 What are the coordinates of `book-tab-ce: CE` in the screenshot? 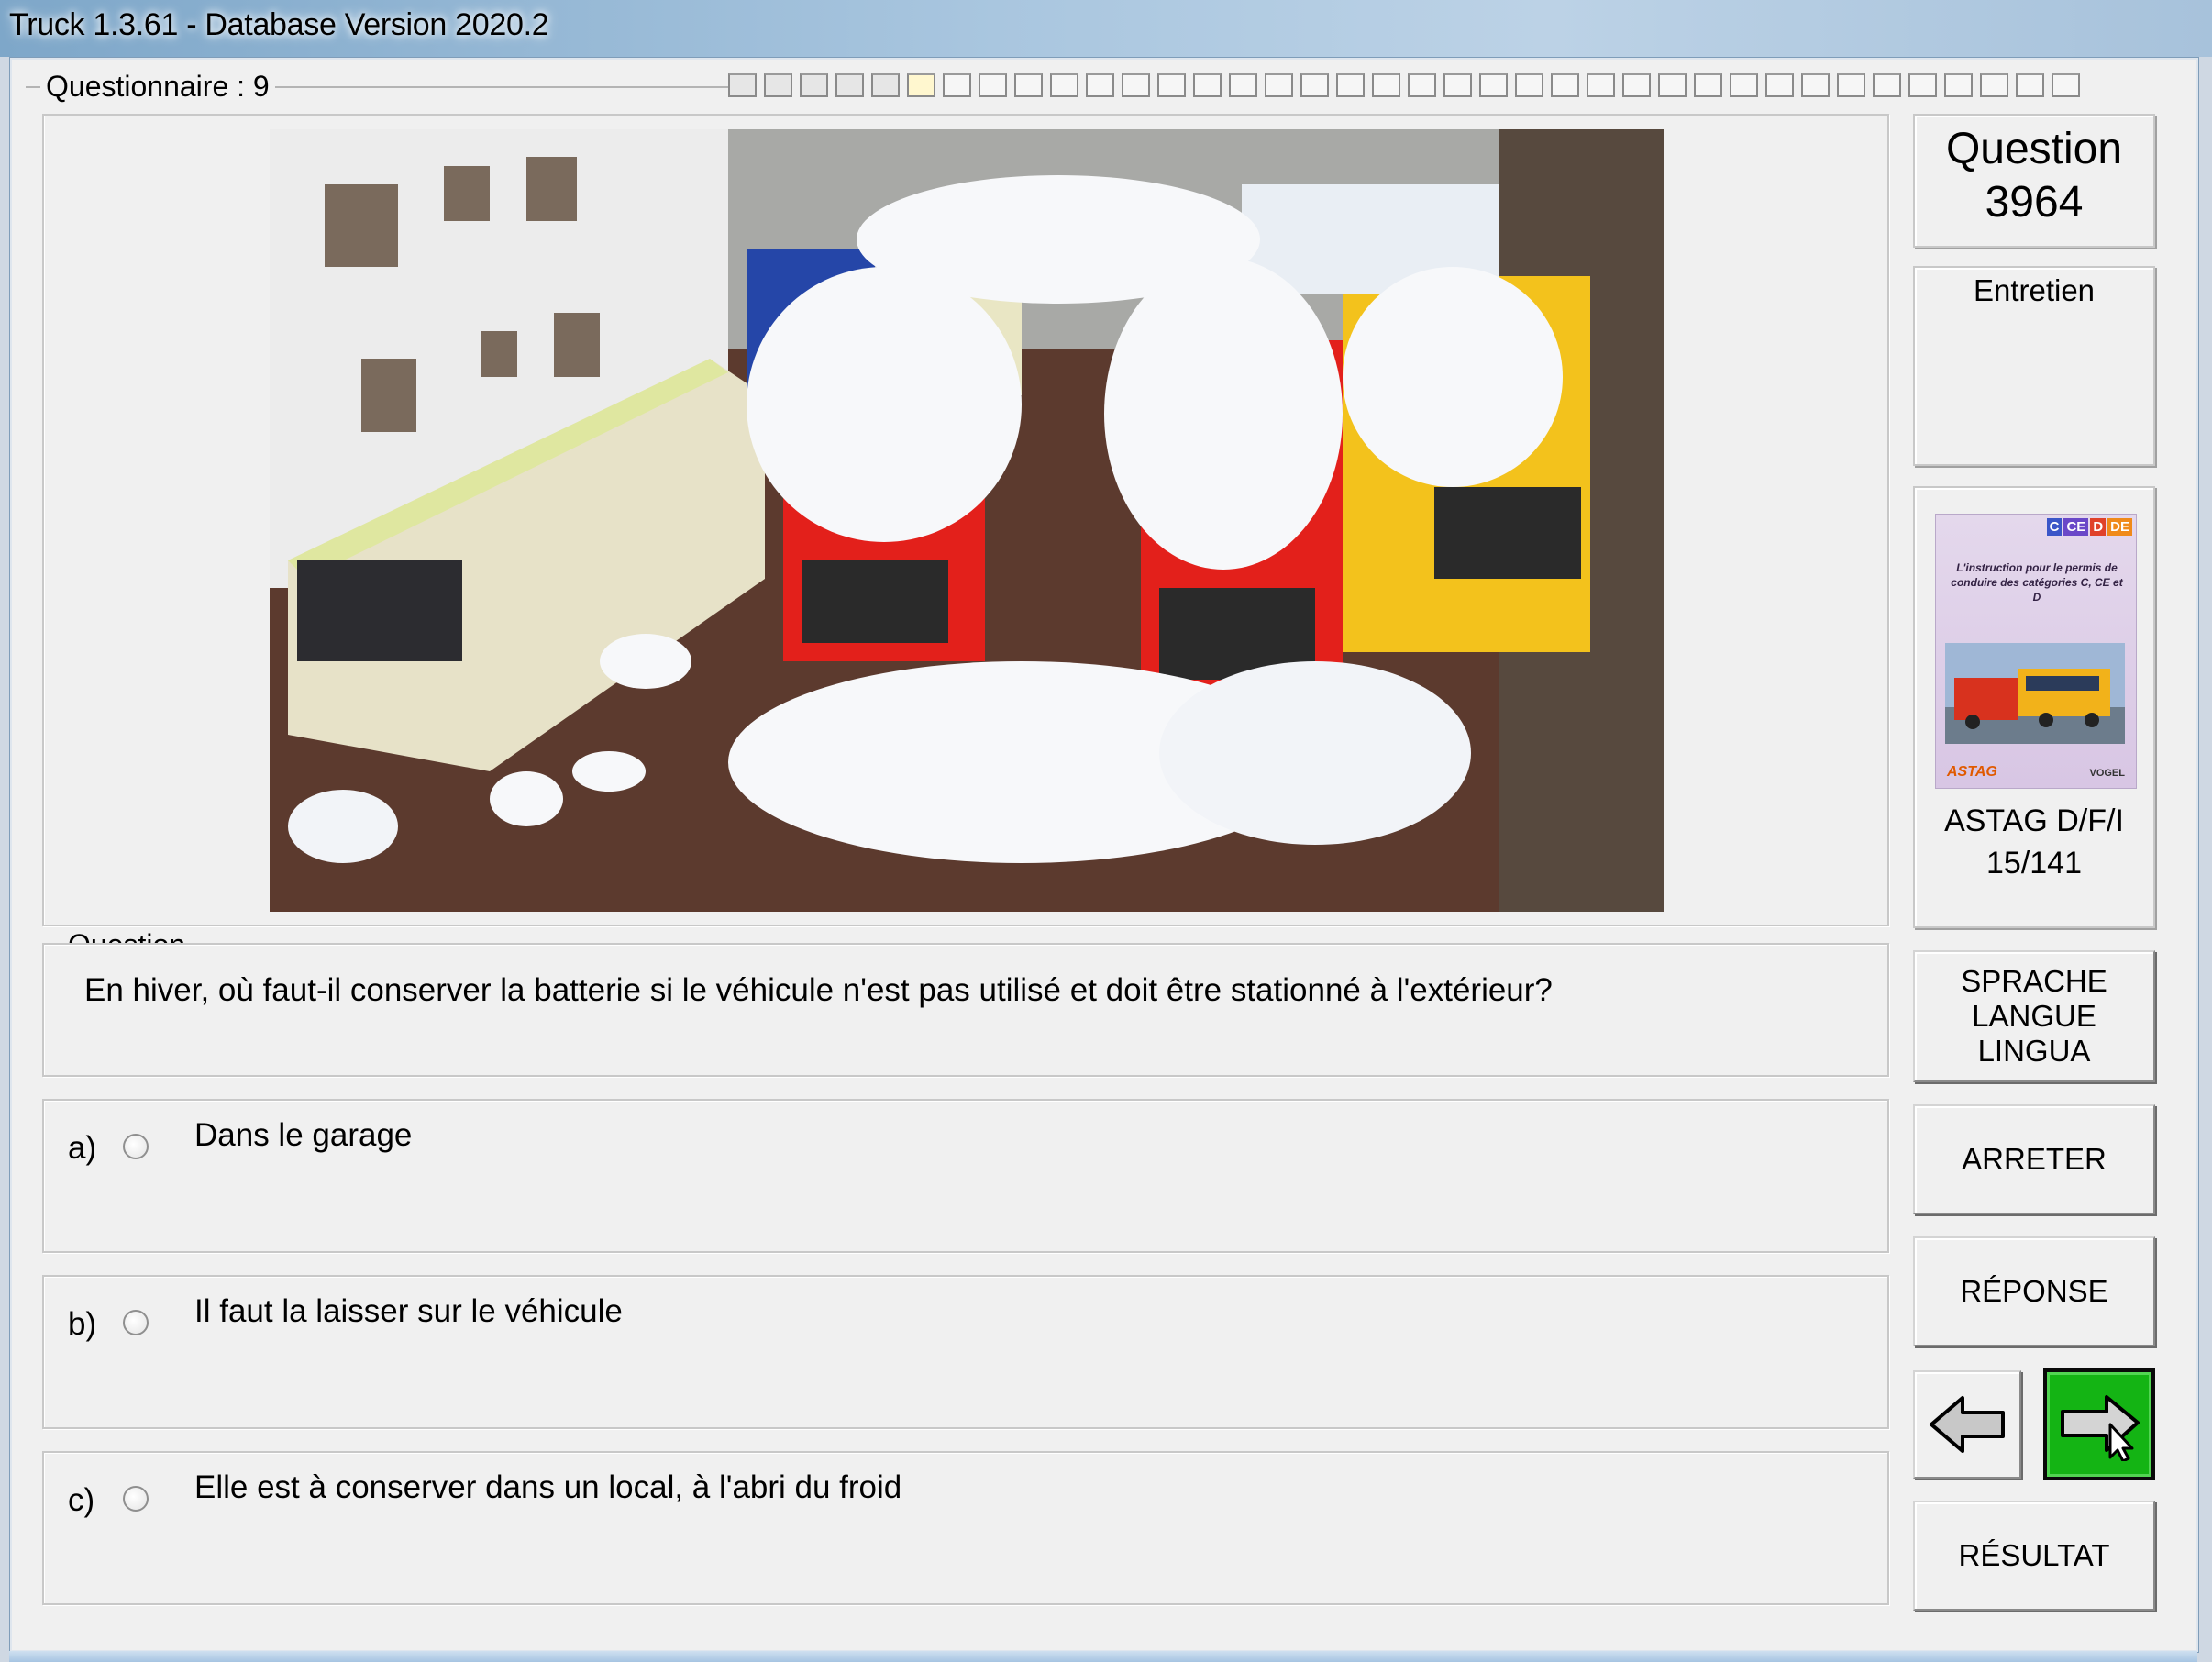 It's located at (2076, 527).